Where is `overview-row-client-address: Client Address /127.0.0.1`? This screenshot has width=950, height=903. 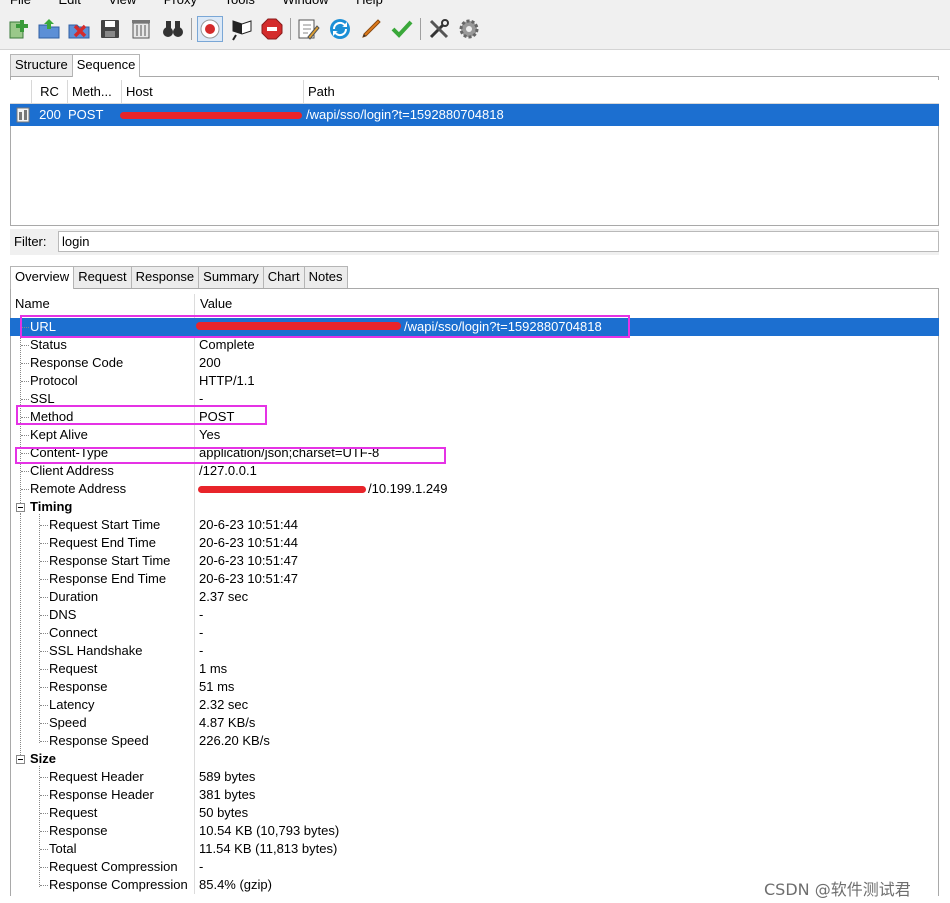 overview-row-client-address: Client Address /127.0.0.1 is located at coordinates (474, 471).